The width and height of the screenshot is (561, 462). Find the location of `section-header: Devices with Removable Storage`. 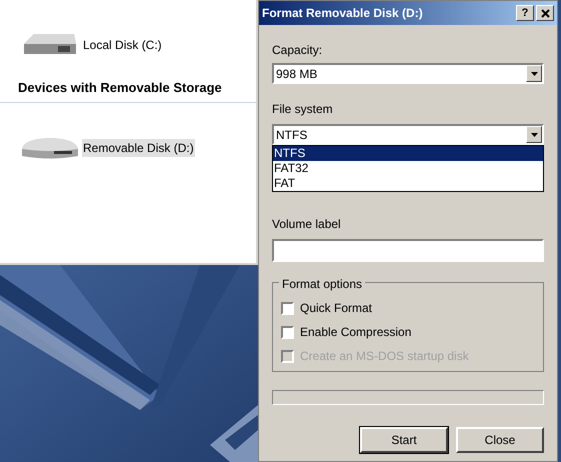

section-header: Devices with Removable Storage is located at coordinates (120, 88).